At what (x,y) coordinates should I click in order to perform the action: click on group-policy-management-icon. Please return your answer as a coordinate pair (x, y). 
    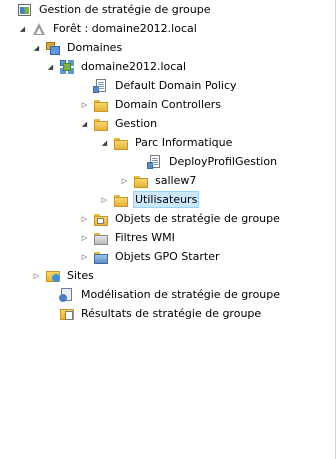
    Looking at the image, I should click on (25, 10).